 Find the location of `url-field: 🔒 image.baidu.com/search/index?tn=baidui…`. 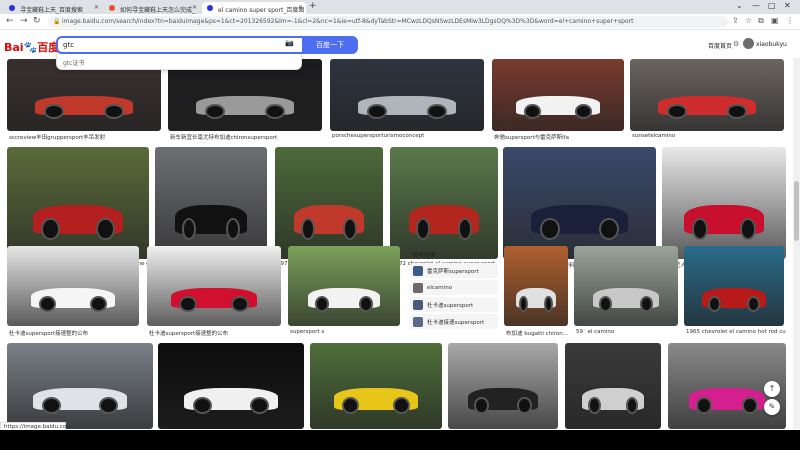

url-field: 🔒 image.baidu.com/search/index?tn=baidui… is located at coordinates (388, 22).